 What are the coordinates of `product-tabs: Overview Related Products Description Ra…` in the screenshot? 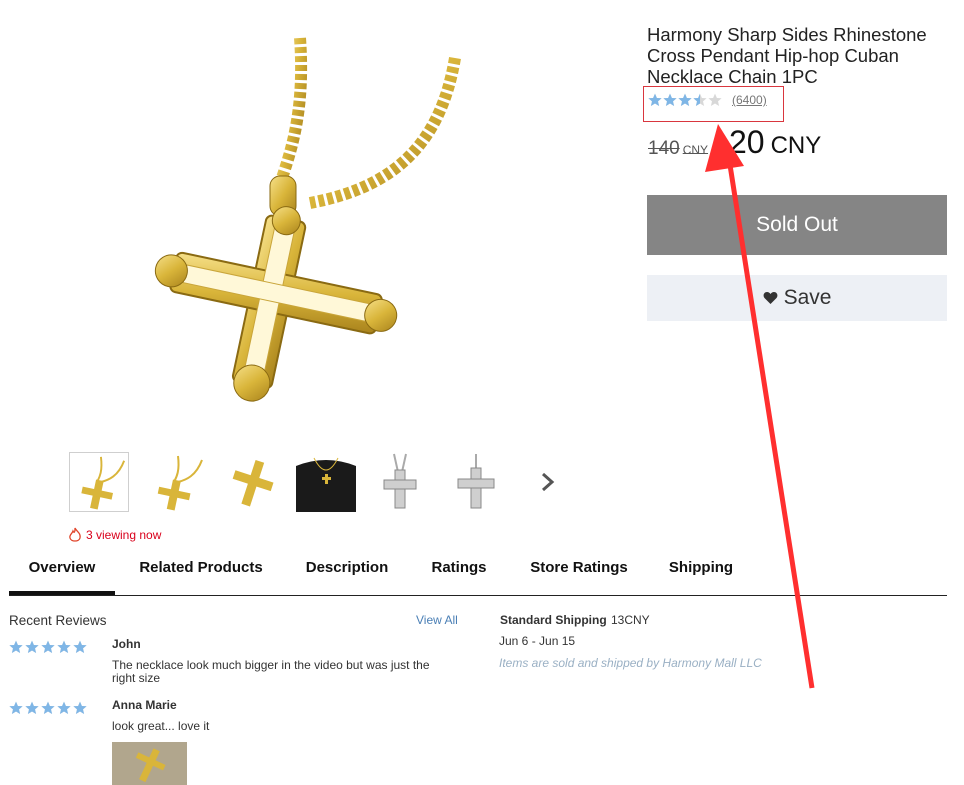 It's located at (478, 574).